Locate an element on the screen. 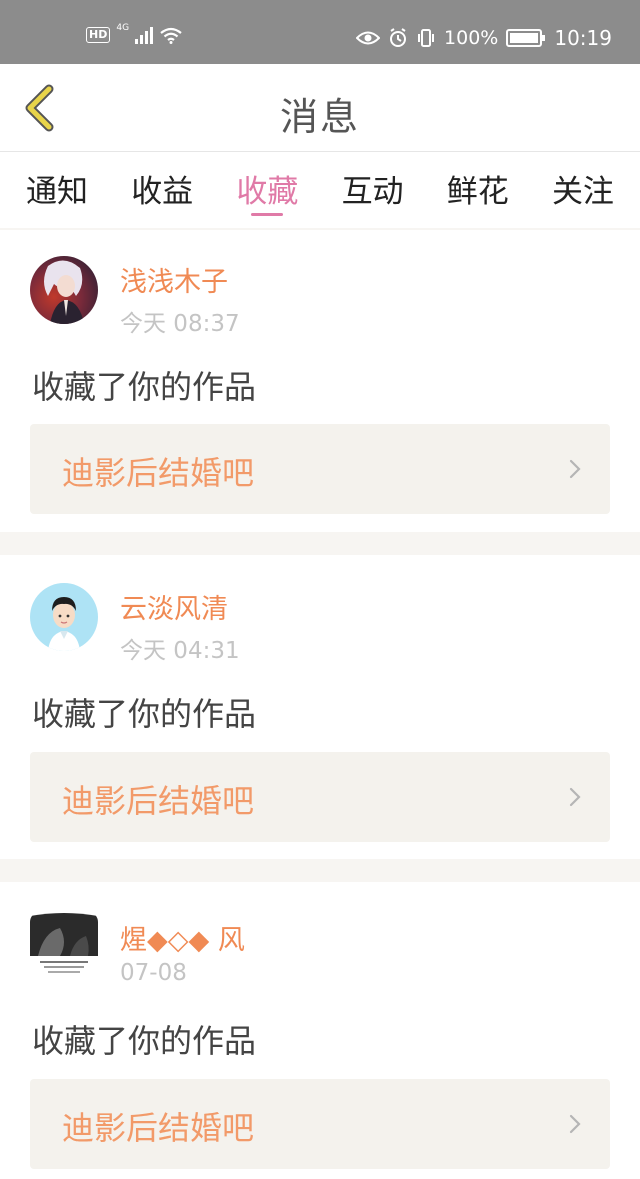 Image resolution: width=640 pixels, height=1179 pixels. message-time: 07-08 is located at coordinates (153, 973).